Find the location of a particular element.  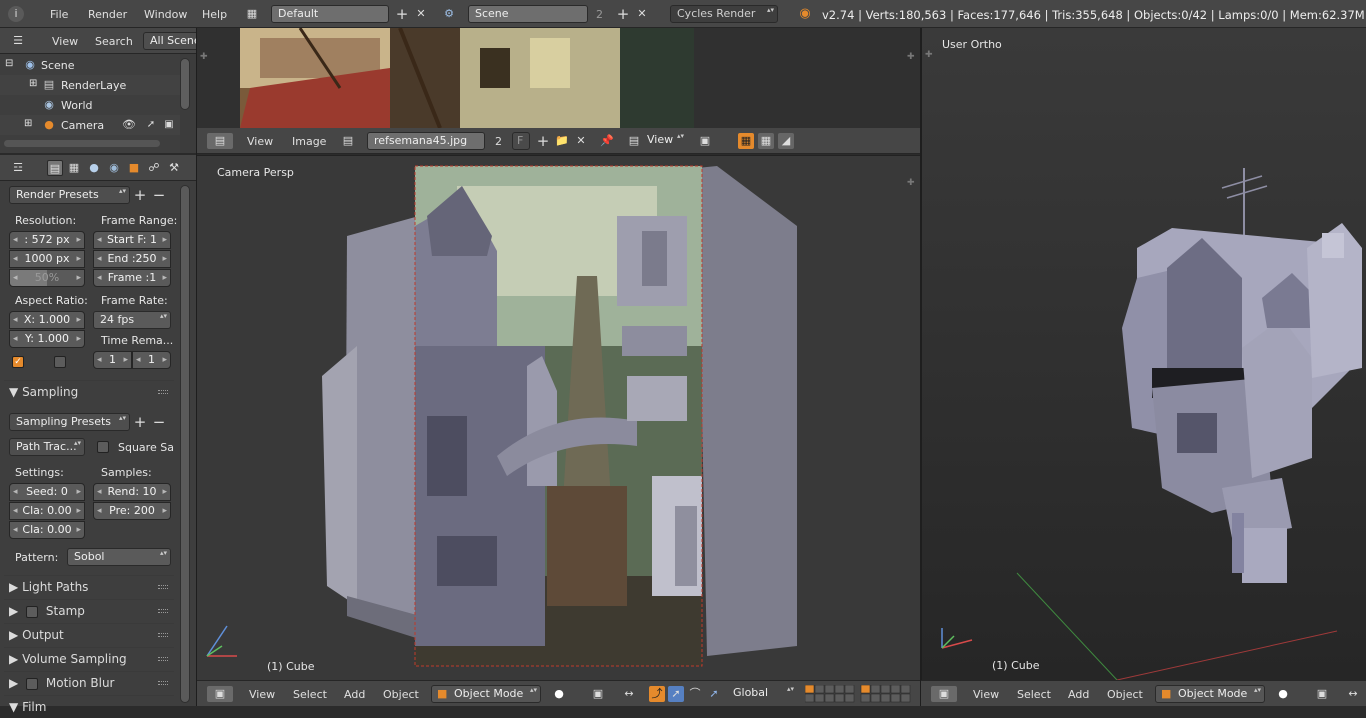

draw-channels-color-icon: ▦ is located at coordinates (766, 141).